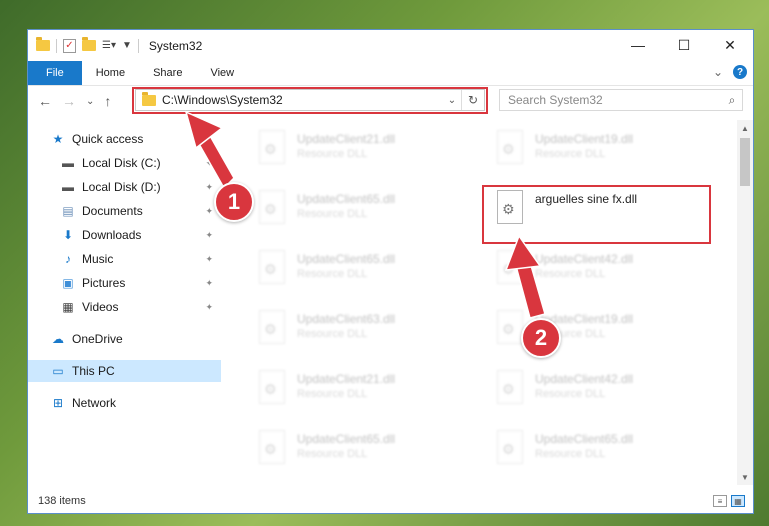 Image resolution: width=769 pixels, height=526 pixels. Describe the element at coordinates (104, 283) in the screenshot. I see `sidebar-item-label: Pictures` at that location.